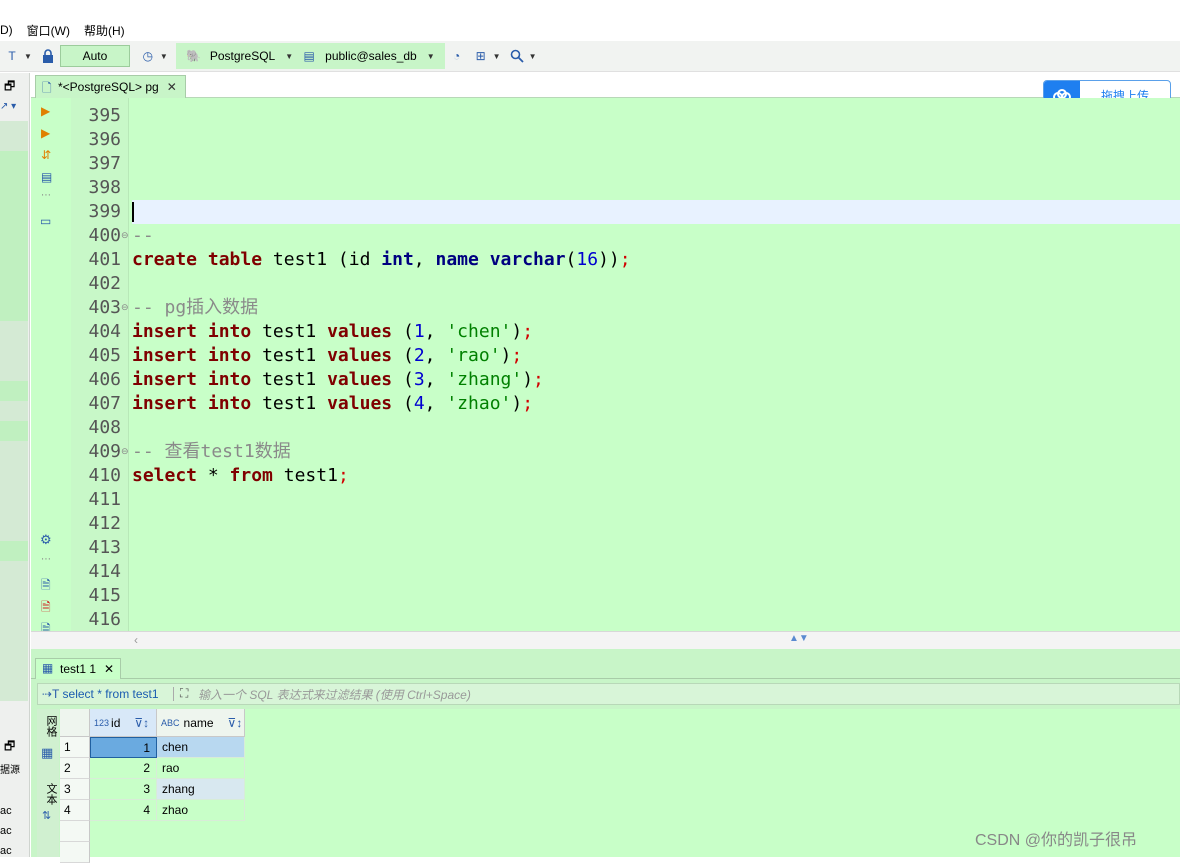 The image size is (1180, 863). What do you see at coordinates (75, 747) in the screenshot?
I see `row-number: 1` at bounding box center [75, 747].